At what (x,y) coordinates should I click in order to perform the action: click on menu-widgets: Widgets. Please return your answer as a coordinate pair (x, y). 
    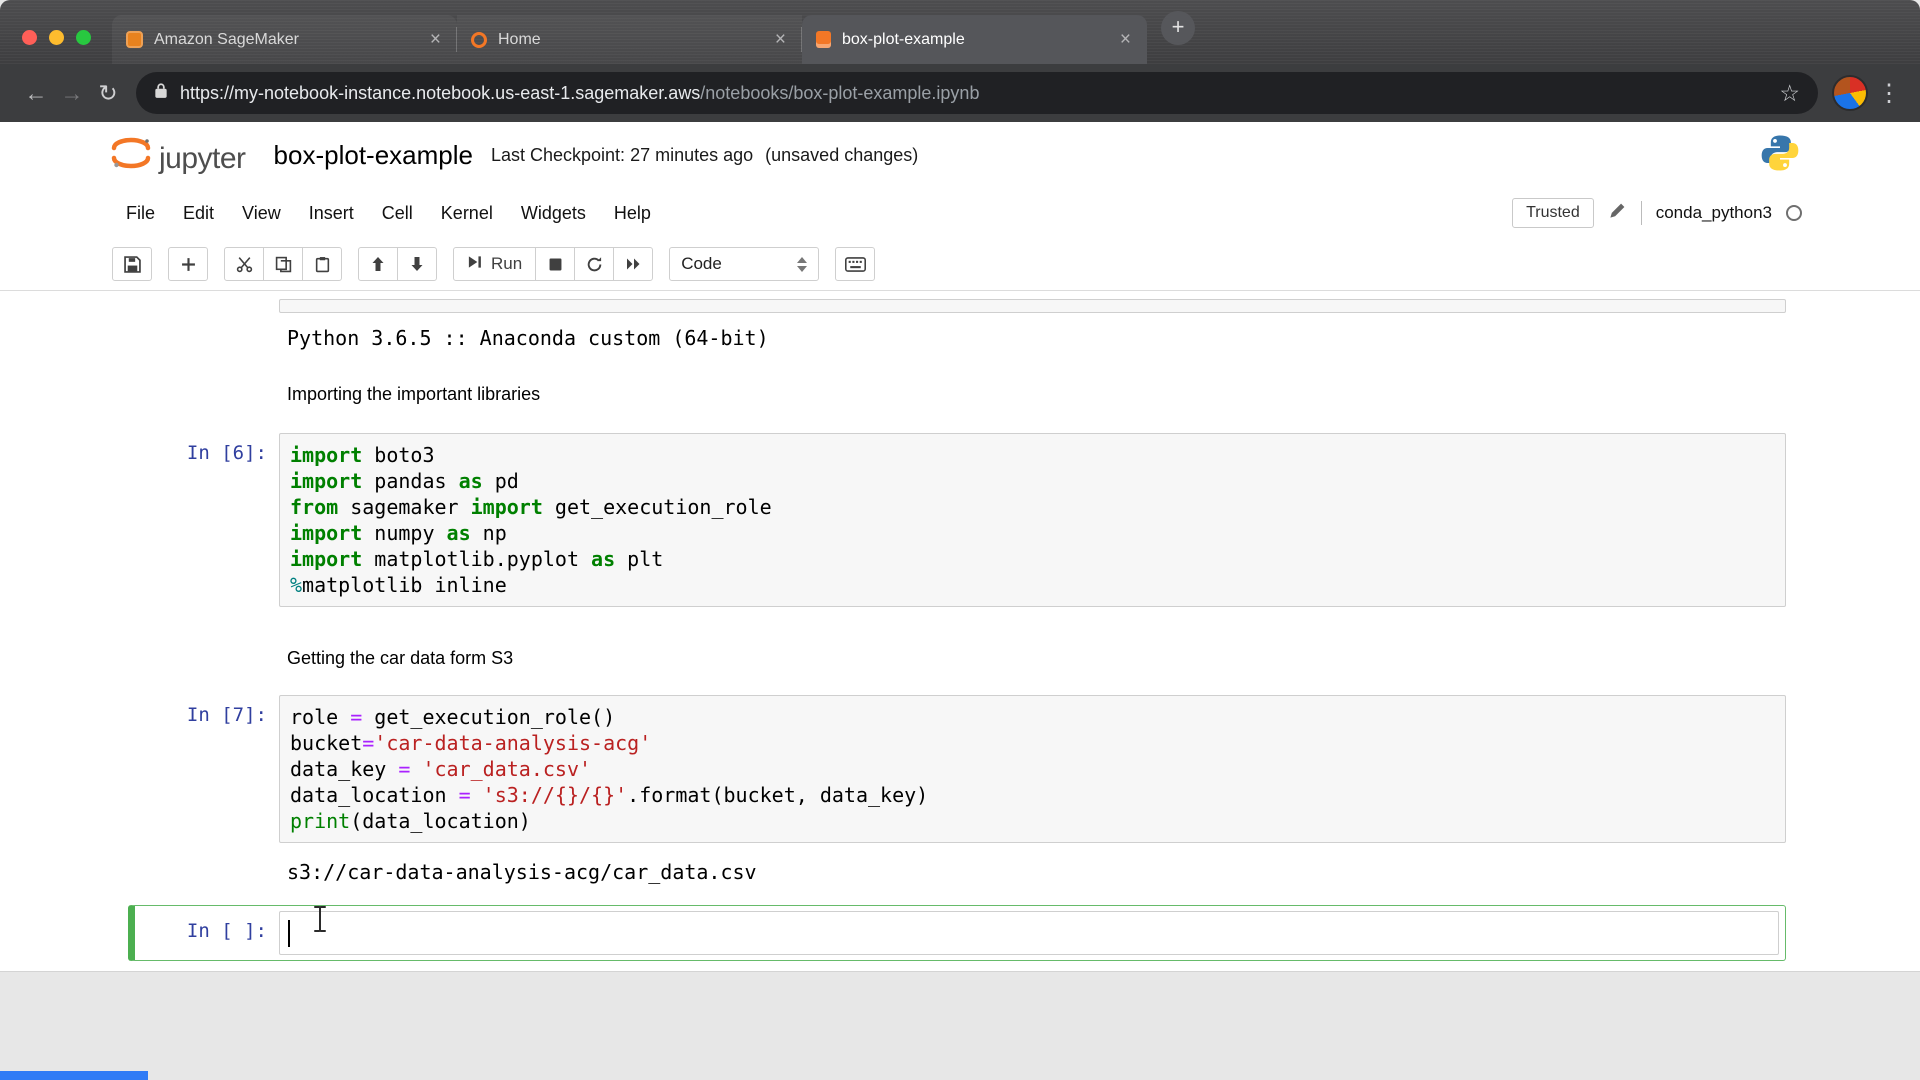
    Looking at the image, I should click on (553, 213).